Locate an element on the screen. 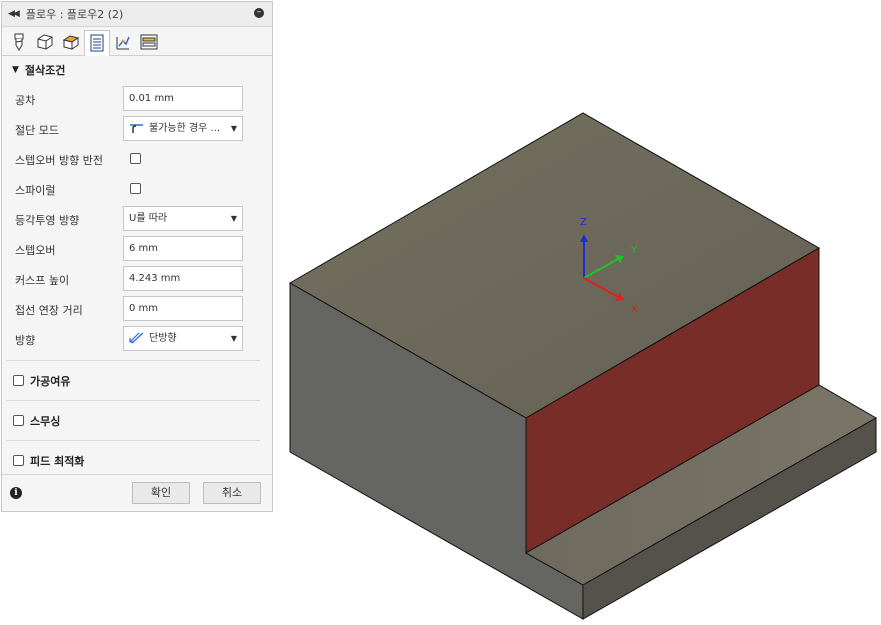  row-iso-direction: 등각투영 방향 U를 따라 ▼ is located at coordinates (137, 219).